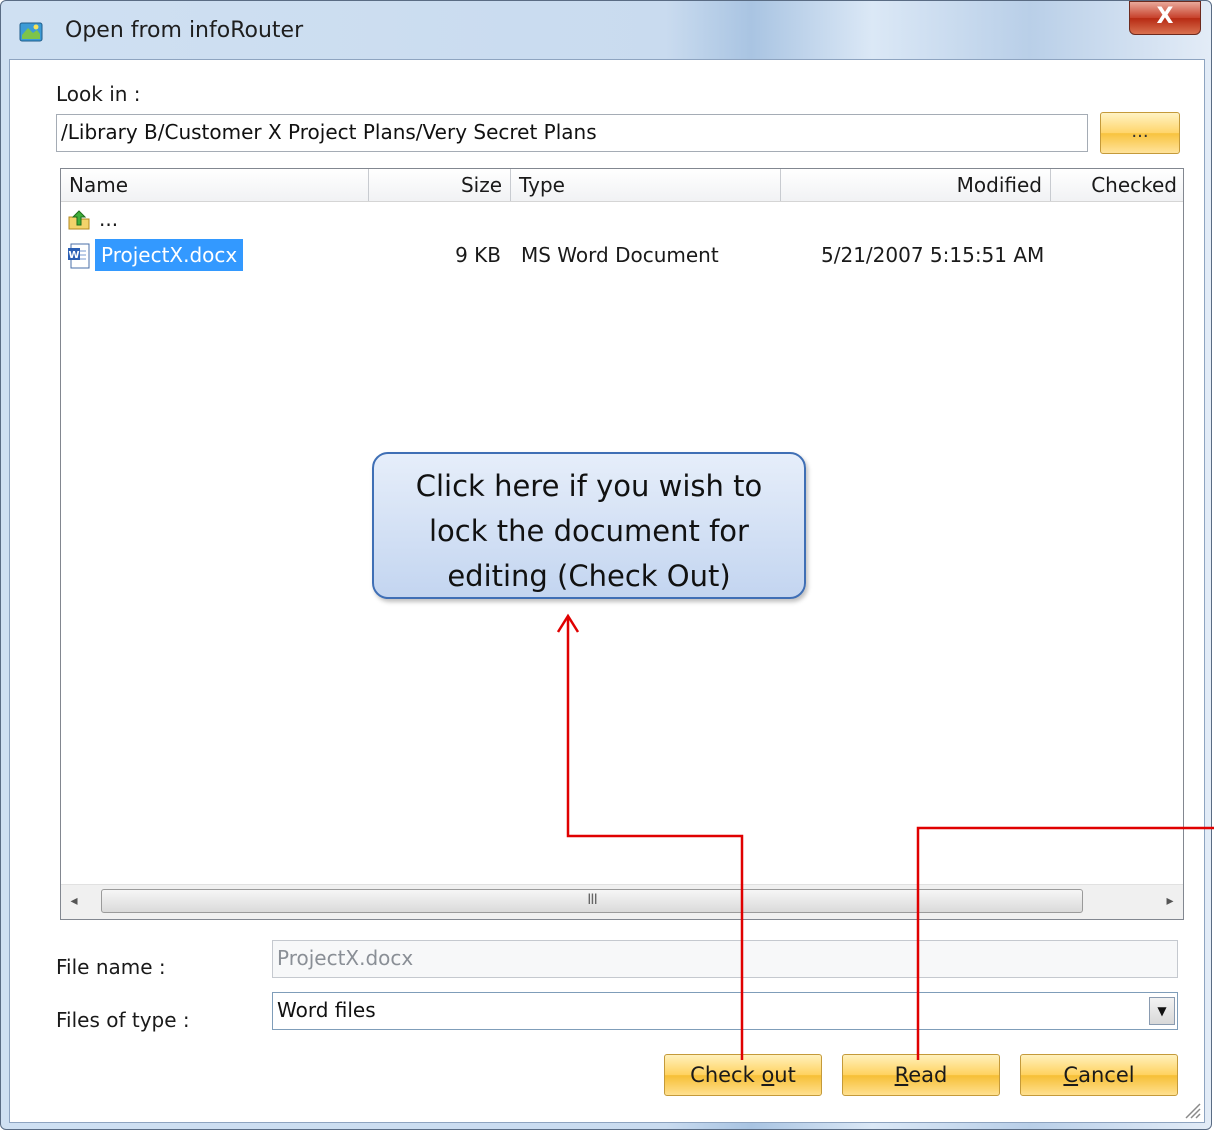 The image size is (1214, 1132). What do you see at coordinates (933, 255) in the screenshot?
I see `file-modified-cell: 5/21/2007 5:15:51 AM` at bounding box center [933, 255].